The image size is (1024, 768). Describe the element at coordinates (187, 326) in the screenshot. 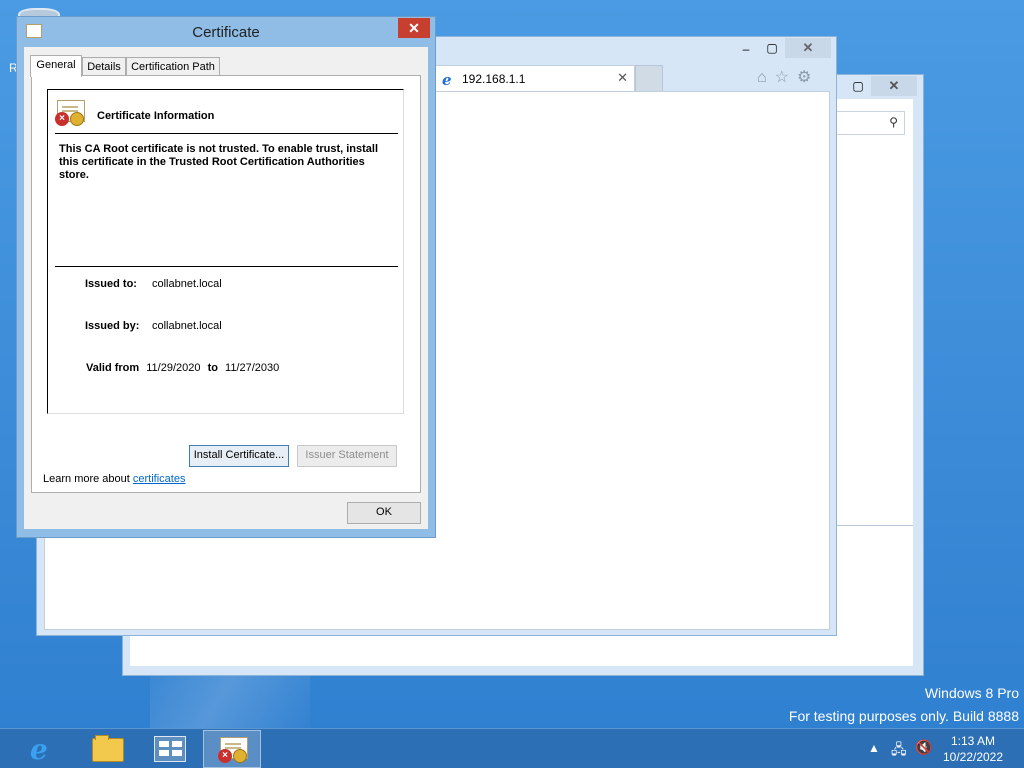

I see `issued-by-value: collabnet.local` at that location.